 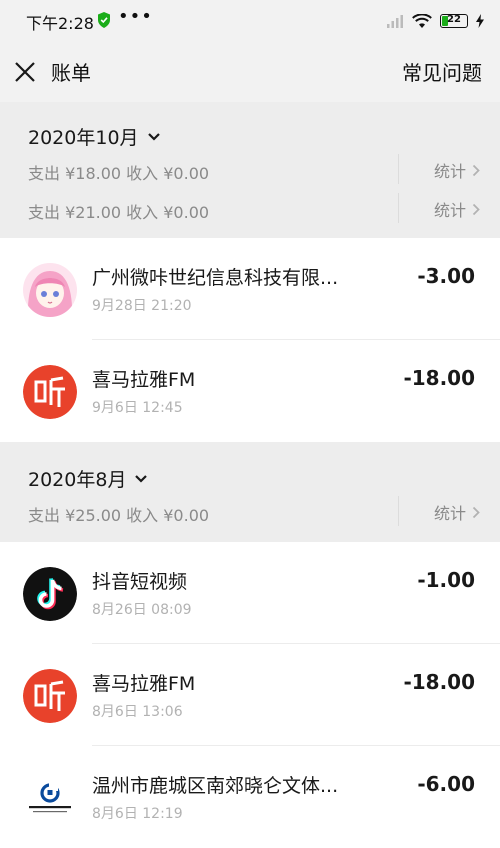 I want to click on battery-level: 22, so click(x=454, y=19).